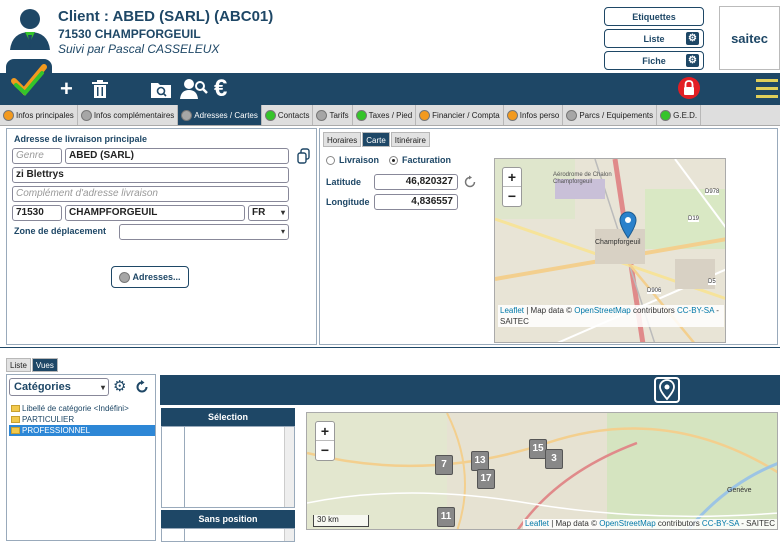 This screenshot has height=543, width=780. I want to click on map-label-road-d906: D906, so click(654, 291).